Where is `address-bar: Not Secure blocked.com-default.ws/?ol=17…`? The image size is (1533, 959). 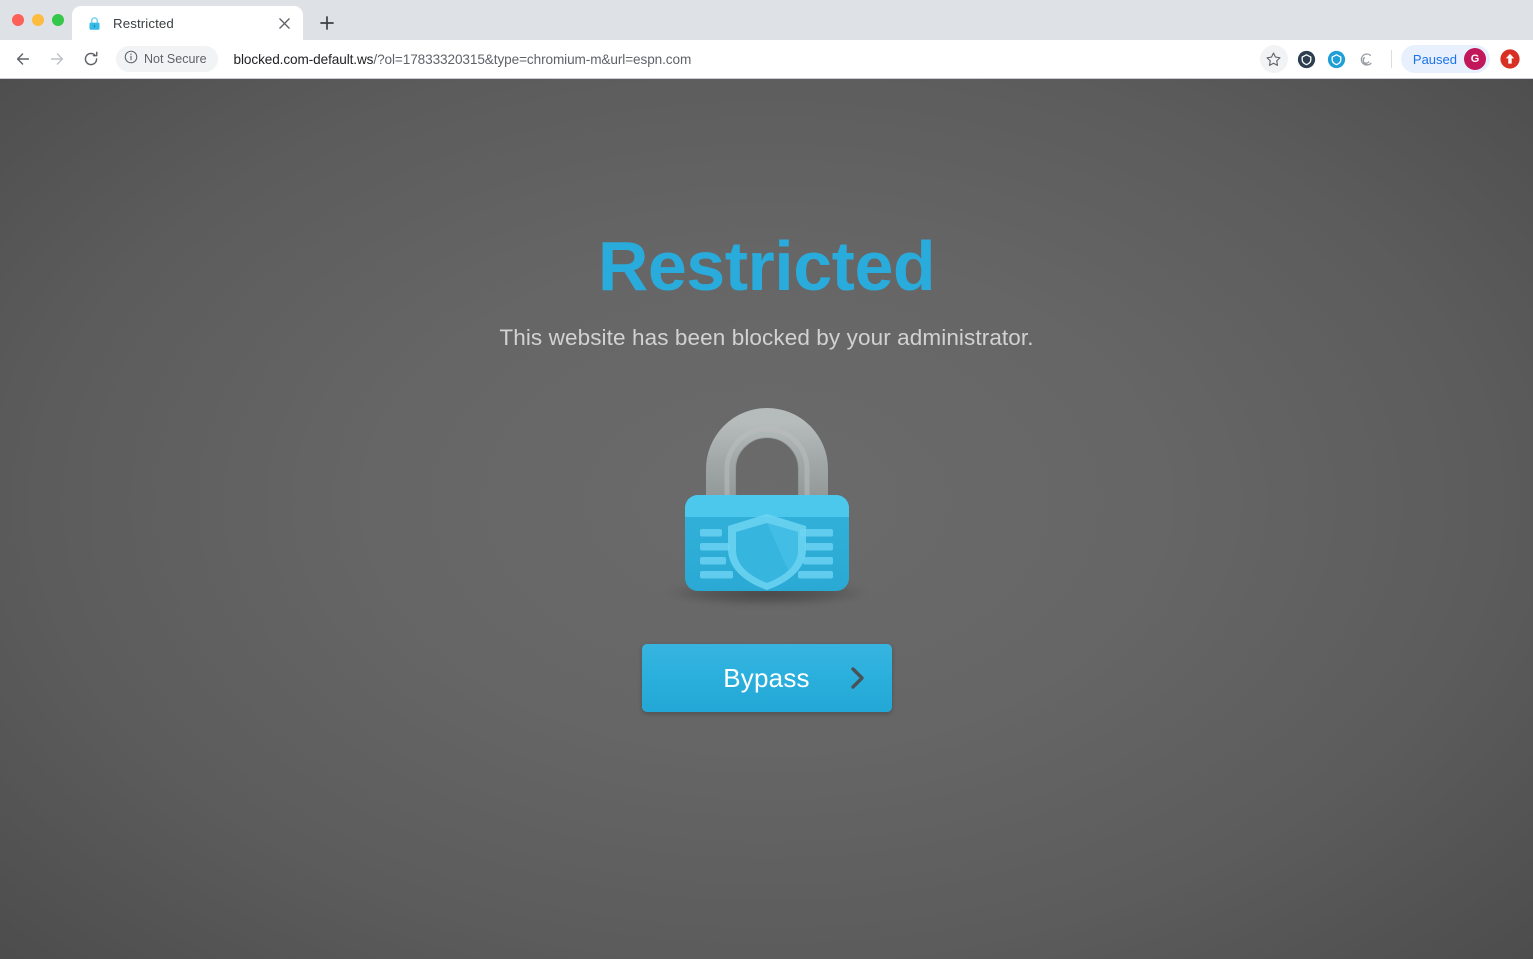
address-bar: Not Secure blocked.com-default.ws/?ol=17… is located at coordinates (685, 59).